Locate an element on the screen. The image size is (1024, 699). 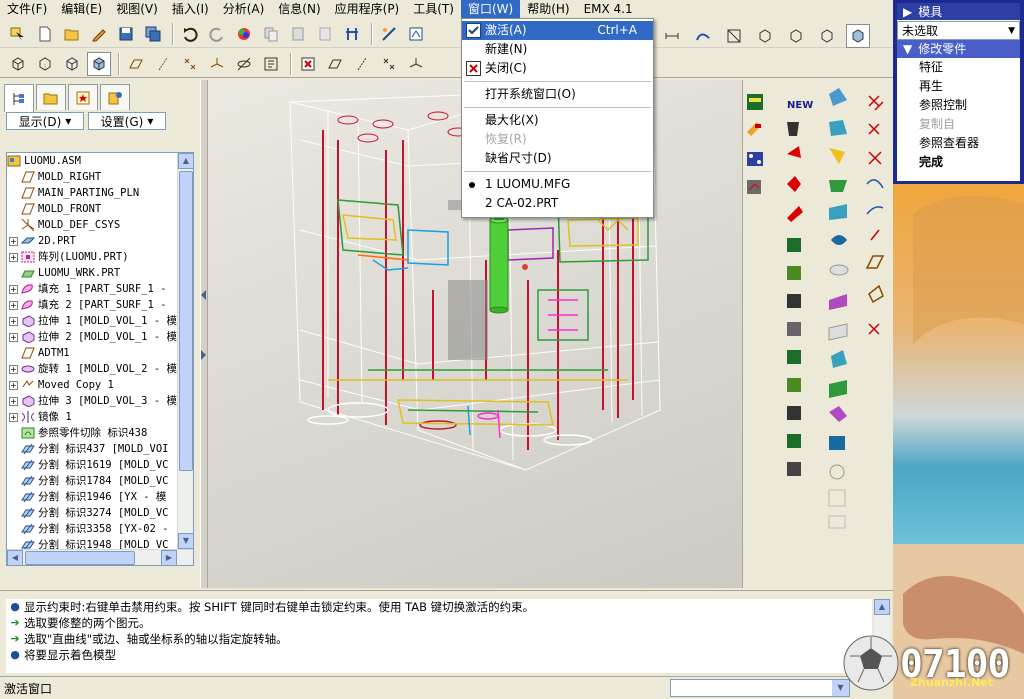
tree-item: + 填充 2 [PART_SURF_1 - is located at coordinates (100, 305).